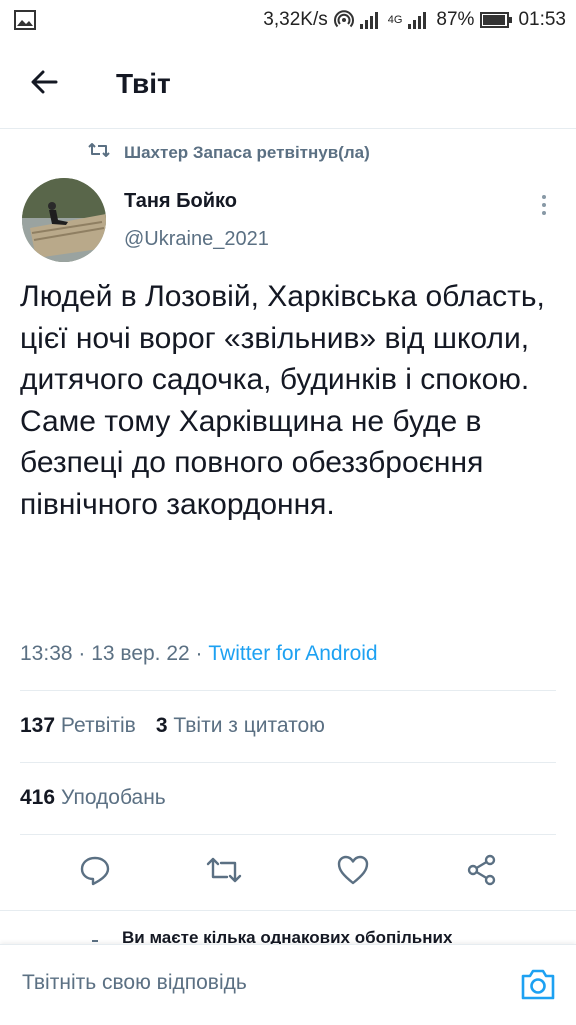 This screenshot has width=576, height=1025. I want to click on battery-icon, so click(496, 20).